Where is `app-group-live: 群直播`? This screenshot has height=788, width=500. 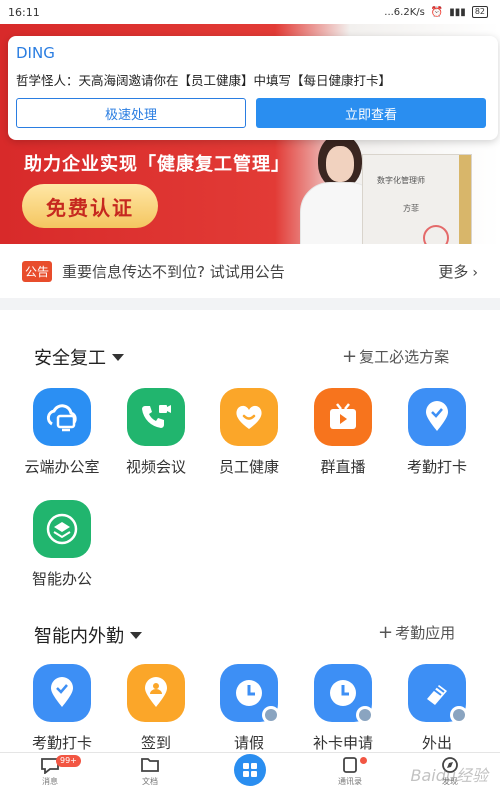 app-group-live: 群直播 is located at coordinates (343, 432).